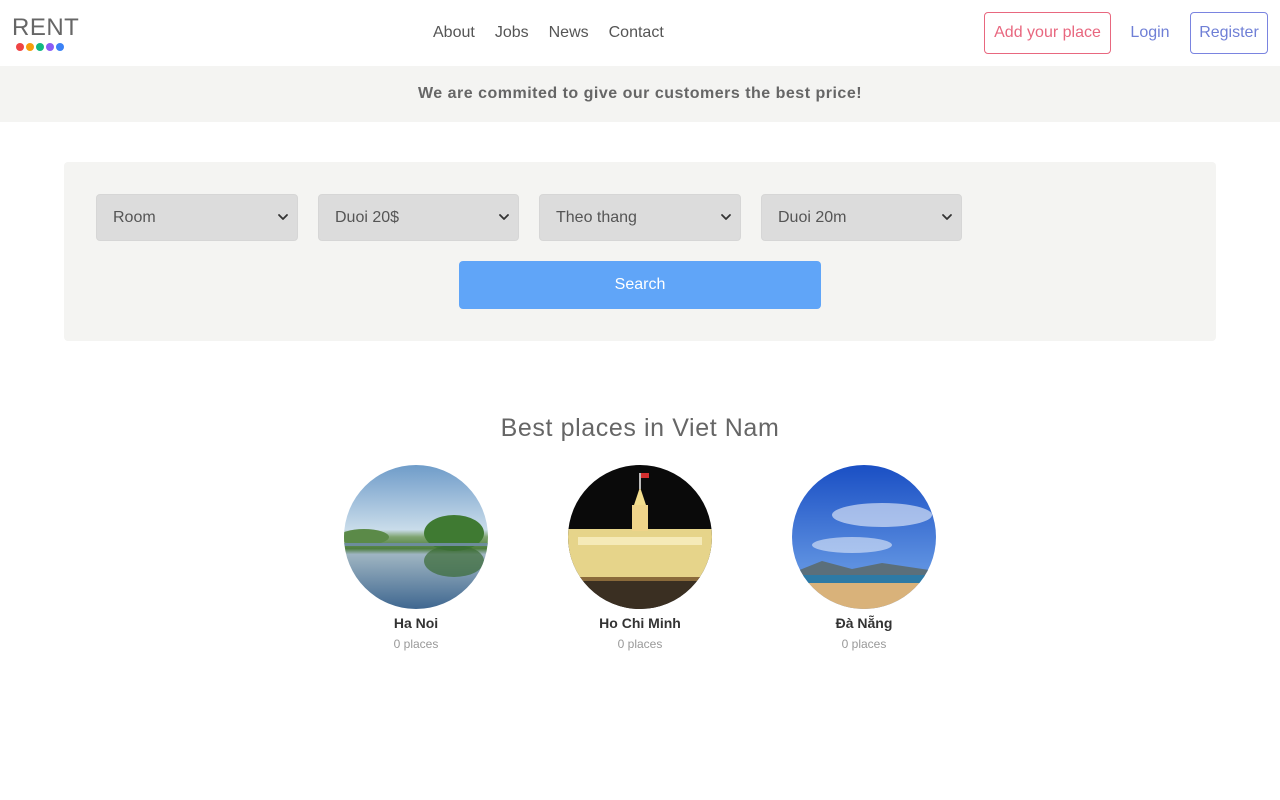 Image resolution: width=1280 pixels, height=800 pixels. I want to click on logo-dot-red, so click(20, 47).